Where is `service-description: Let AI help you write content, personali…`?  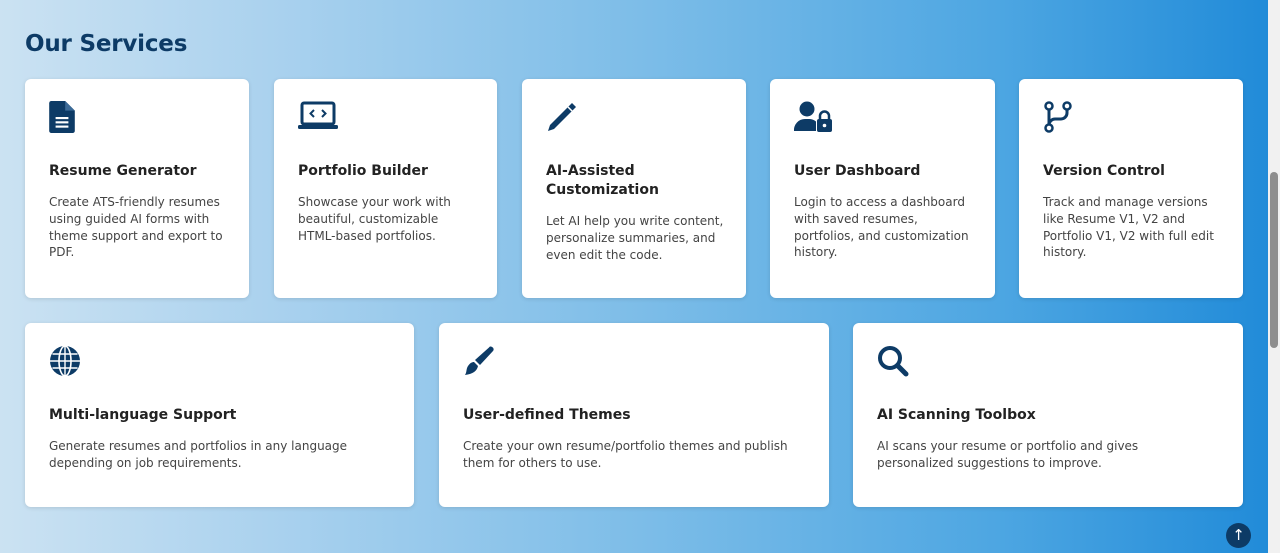
service-description: Let AI help you write content, personali… is located at coordinates (635, 238).